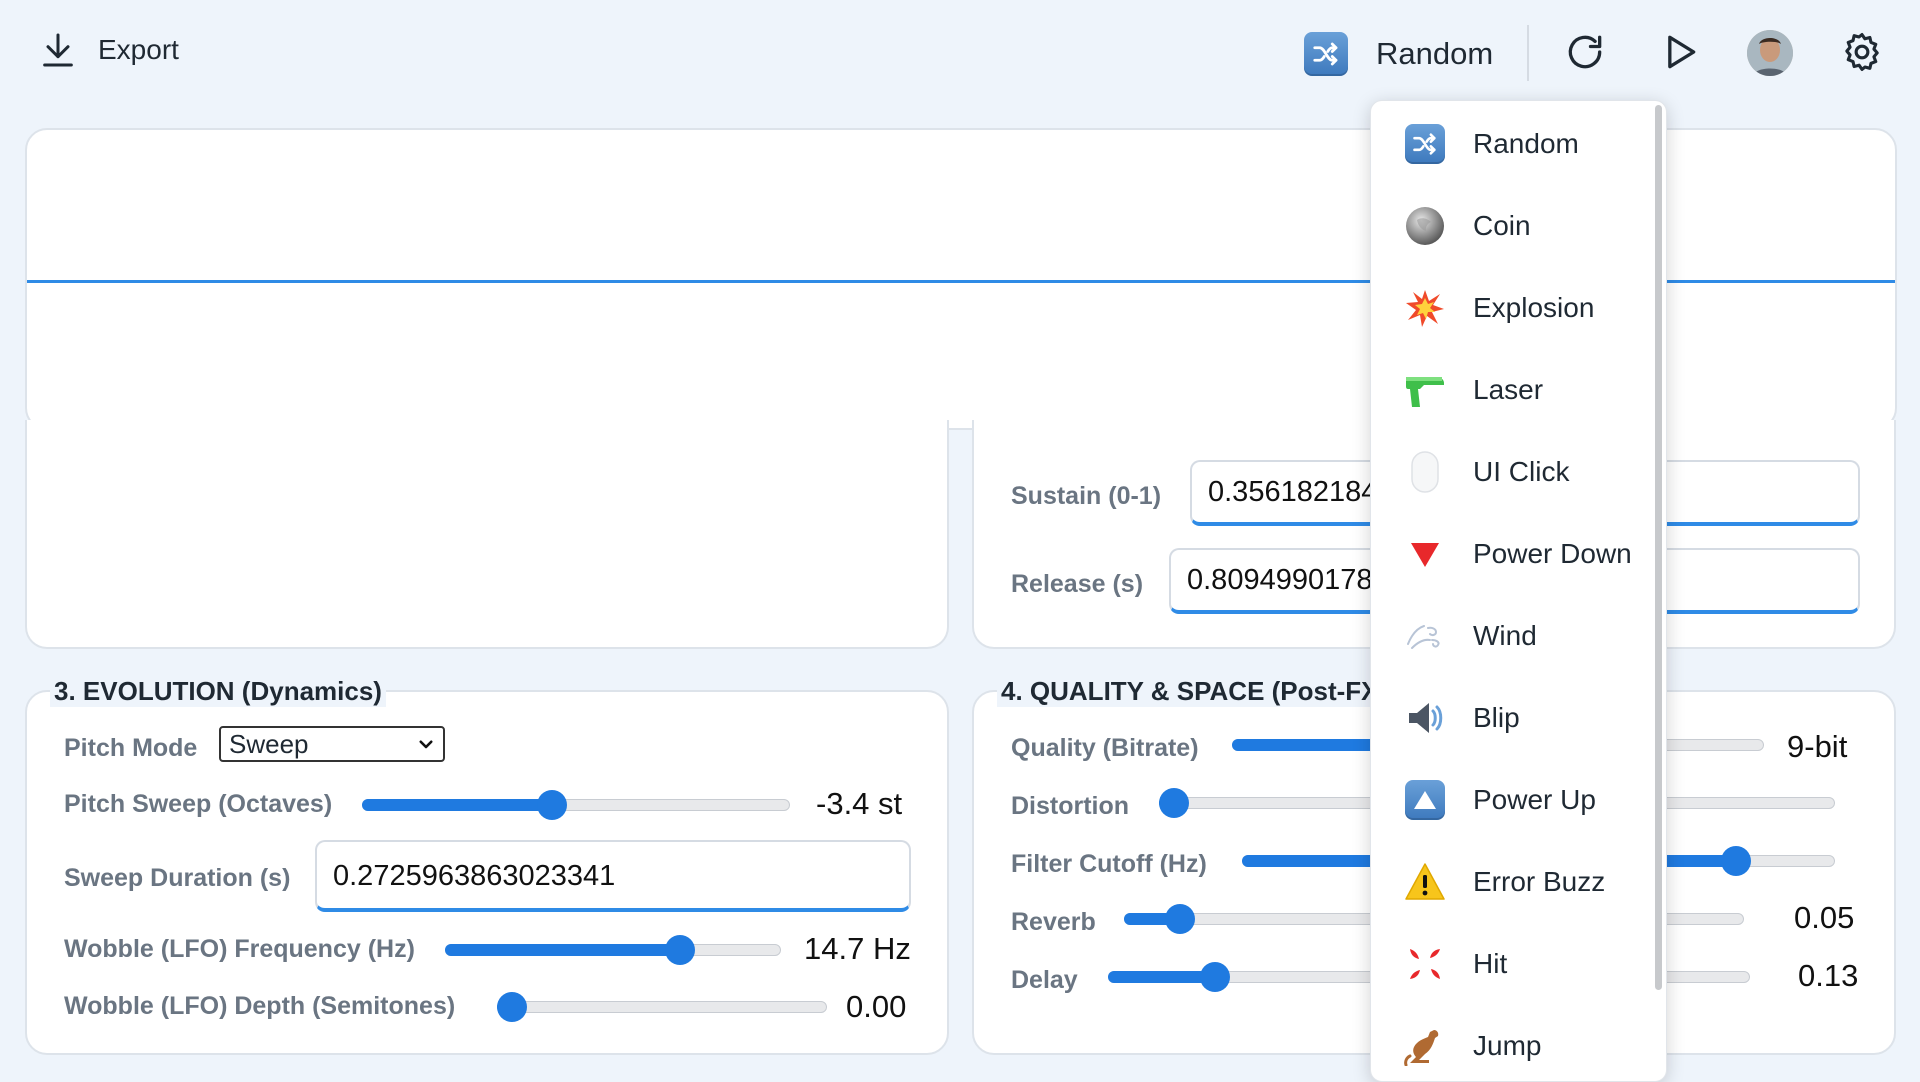  What do you see at coordinates (58, 50) in the screenshot?
I see `download-icon` at bounding box center [58, 50].